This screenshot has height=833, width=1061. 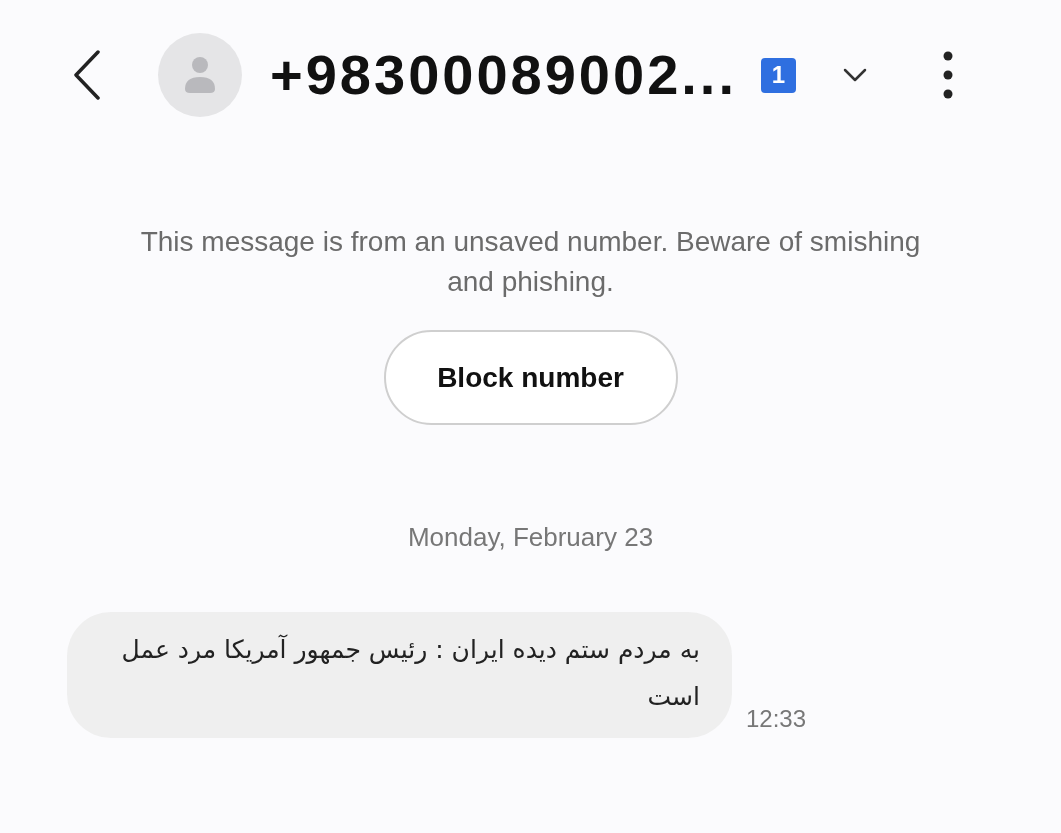 What do you see at coordinates (530, 262) in the screenshot?
I see `warning-text: This message is from an unsaved number. Beware of smishing and phishing.` at bounding box center [530, 262].